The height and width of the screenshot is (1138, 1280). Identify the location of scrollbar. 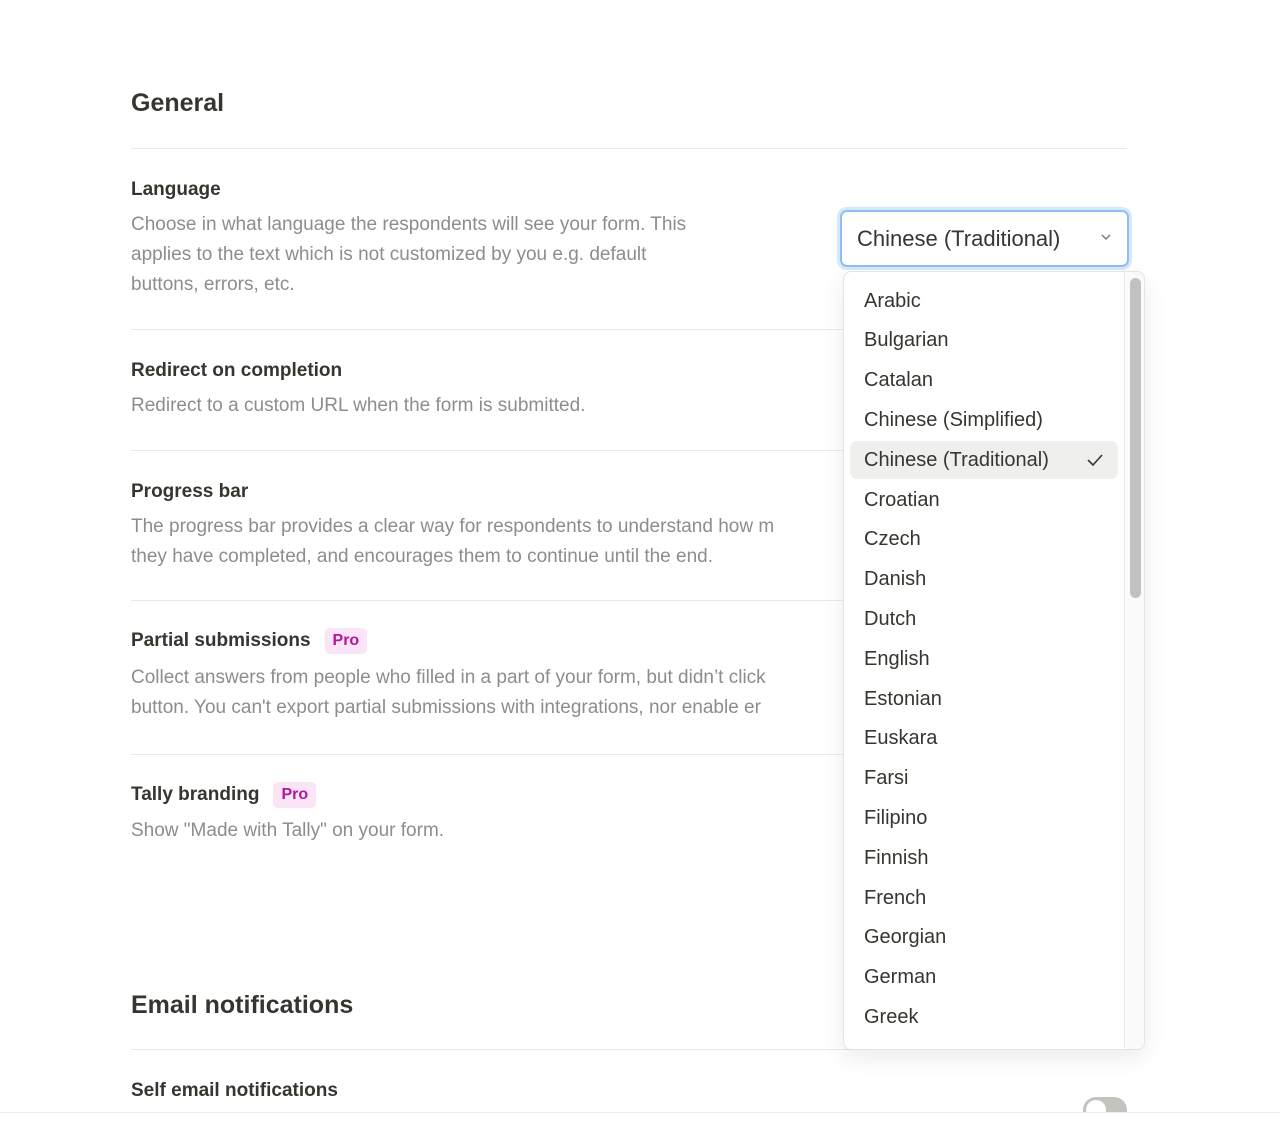
(1134, 660).